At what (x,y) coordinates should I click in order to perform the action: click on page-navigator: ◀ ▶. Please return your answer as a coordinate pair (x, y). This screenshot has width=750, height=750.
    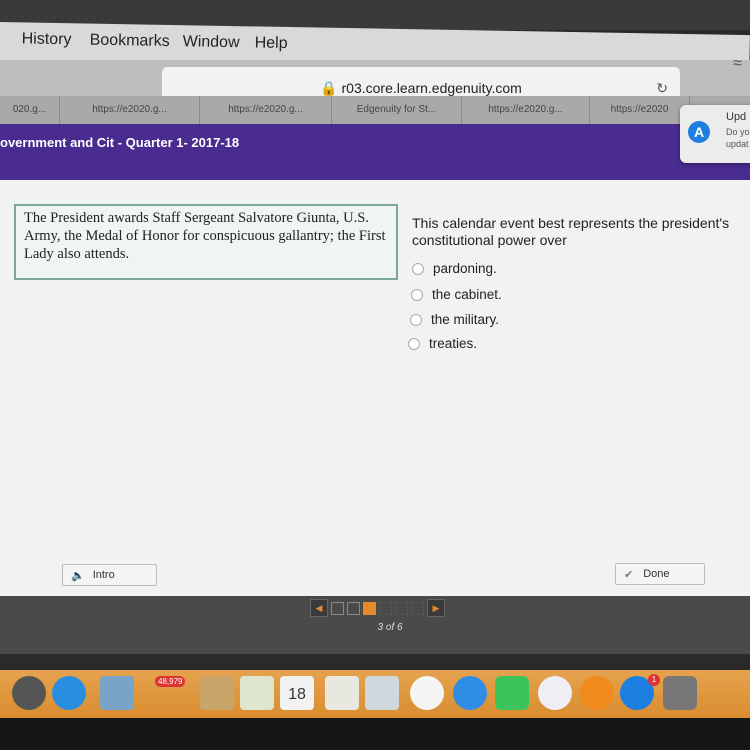
    Looking at the image, I should click on (390, 608).